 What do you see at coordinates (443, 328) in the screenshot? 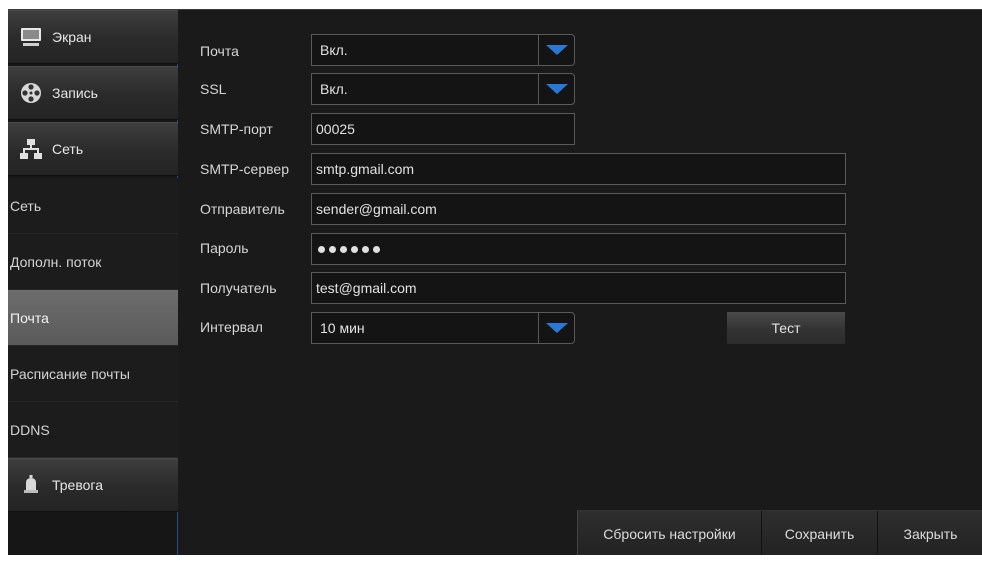
I see `interval-select: 10 мин` at bounding box center [443, 328].